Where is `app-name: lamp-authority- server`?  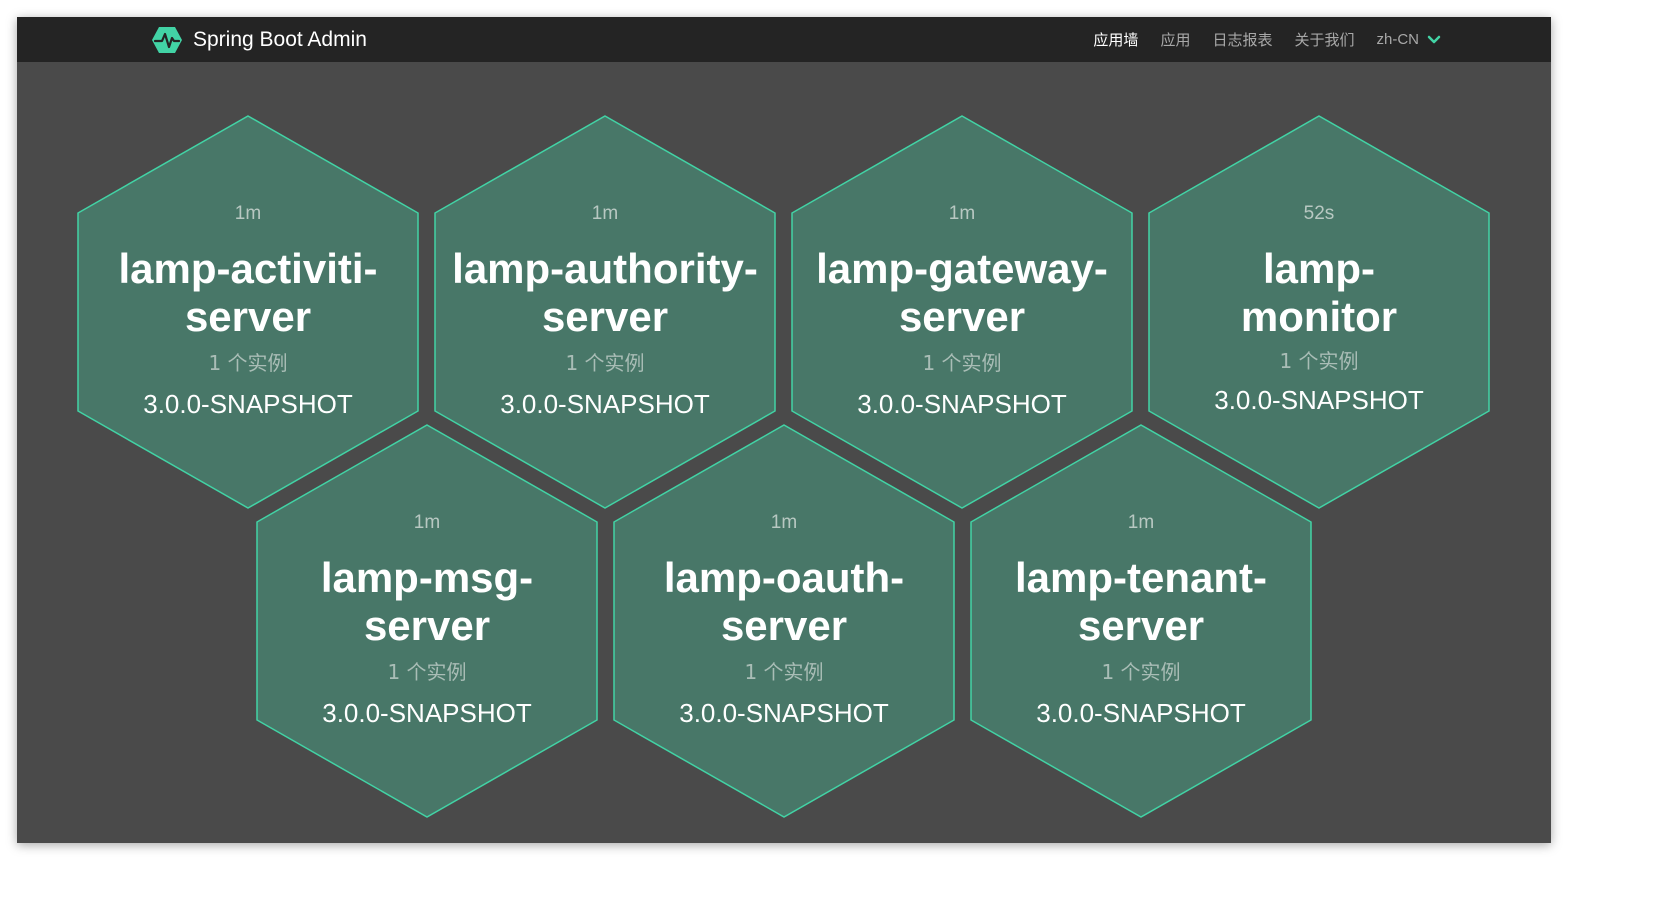 app-name: lamp-authority- server is located at coordinates (605, 292).